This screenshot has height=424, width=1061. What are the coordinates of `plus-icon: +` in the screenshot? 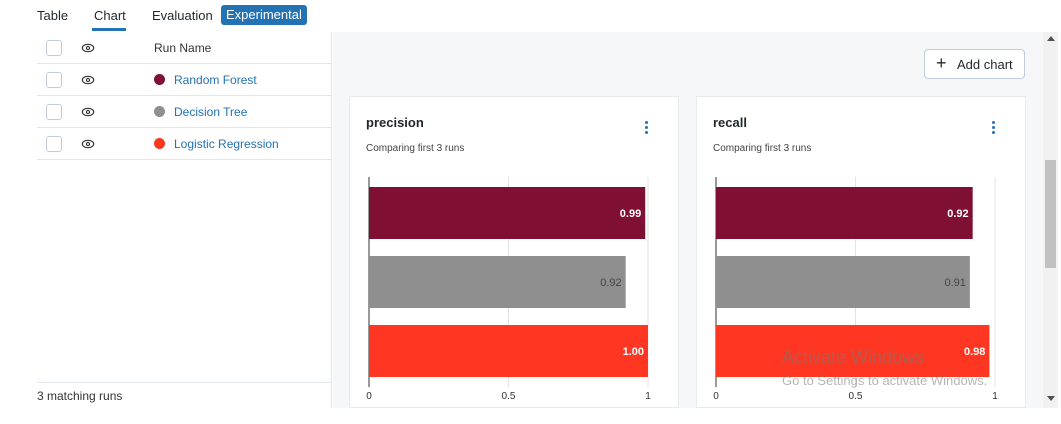 It's located at (941, 63).